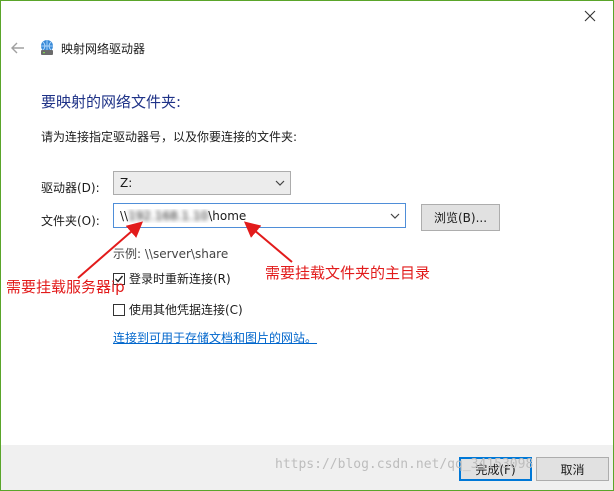 This screenshot has width=614, height=491. What do you see at coordinates (180, 279) in the screenshot?
I see `reconnect-label: 登录时重新连接(R)` at bounding box center [180, 279].